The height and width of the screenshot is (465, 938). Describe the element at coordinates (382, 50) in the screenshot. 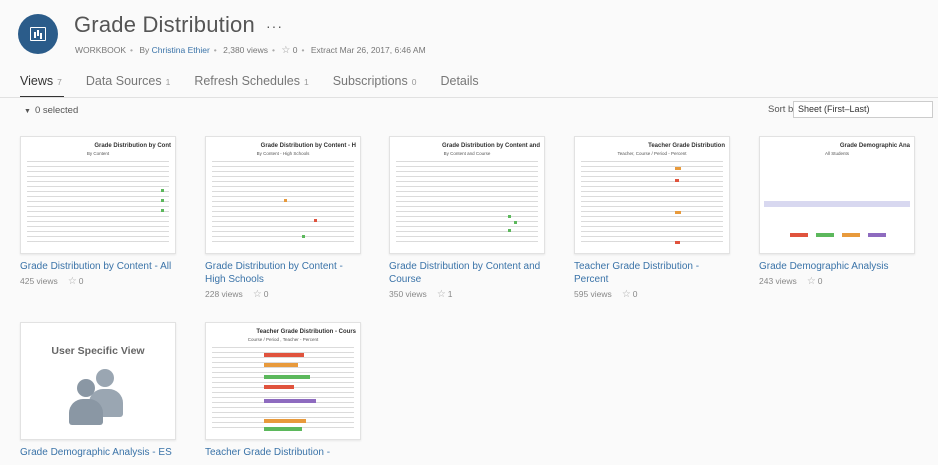

I see `extract-date: Mar 26, 2017, 6:46 AM` at that location.